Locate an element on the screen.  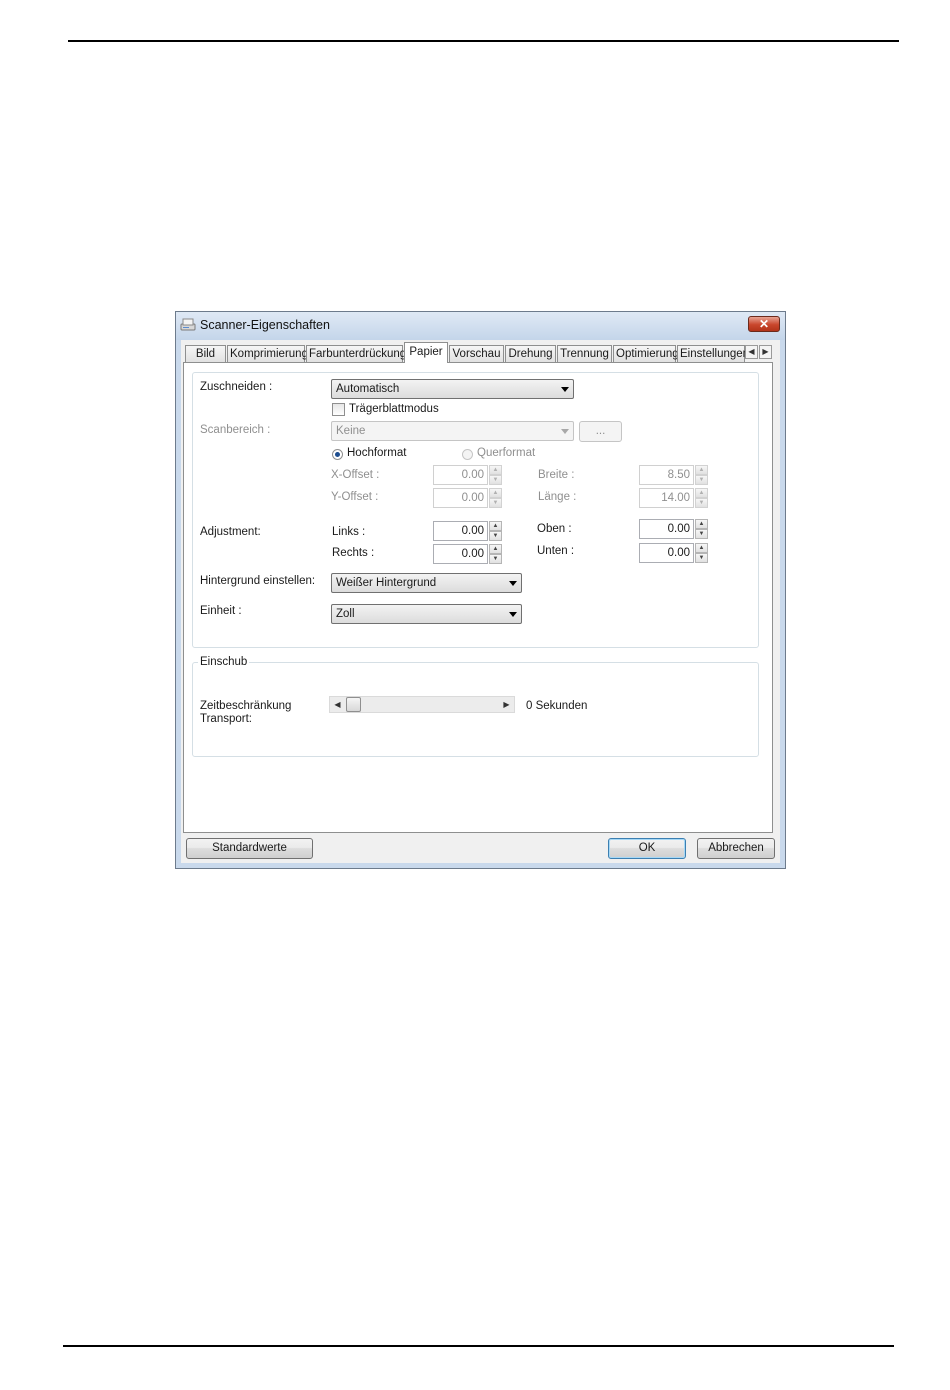
adjustment-label: Adjustment: is located at coordinates (230, 532).